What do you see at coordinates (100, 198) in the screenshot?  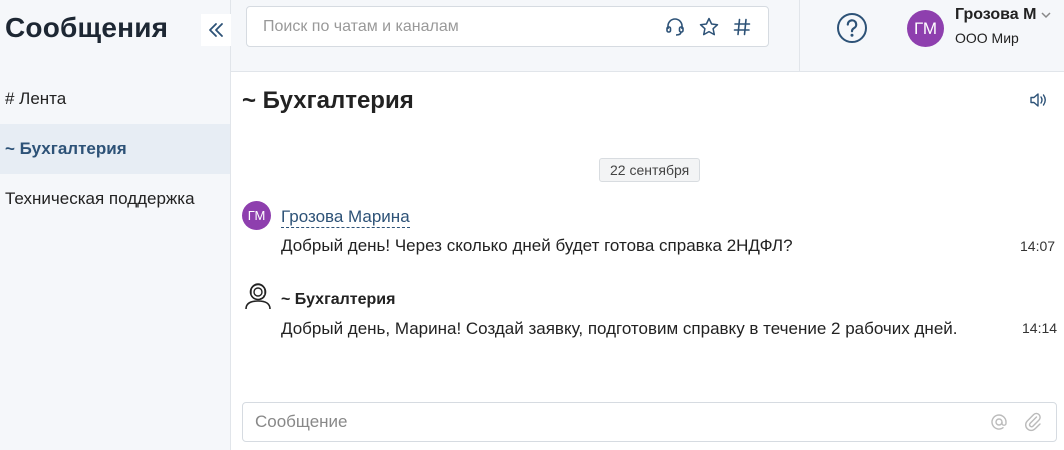 I see `sidebar-item-label: Техническая поддержка` at bounding box center [100, 198].